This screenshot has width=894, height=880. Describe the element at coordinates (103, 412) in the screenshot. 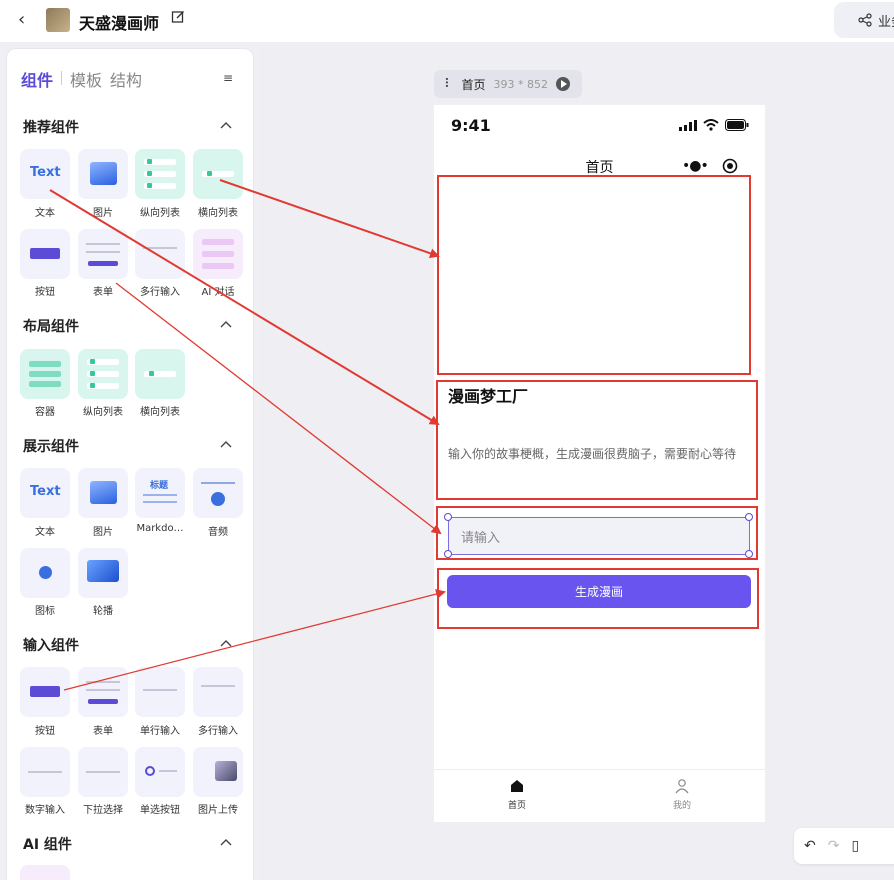

I see `tile-label: 纵向列表` at that location.